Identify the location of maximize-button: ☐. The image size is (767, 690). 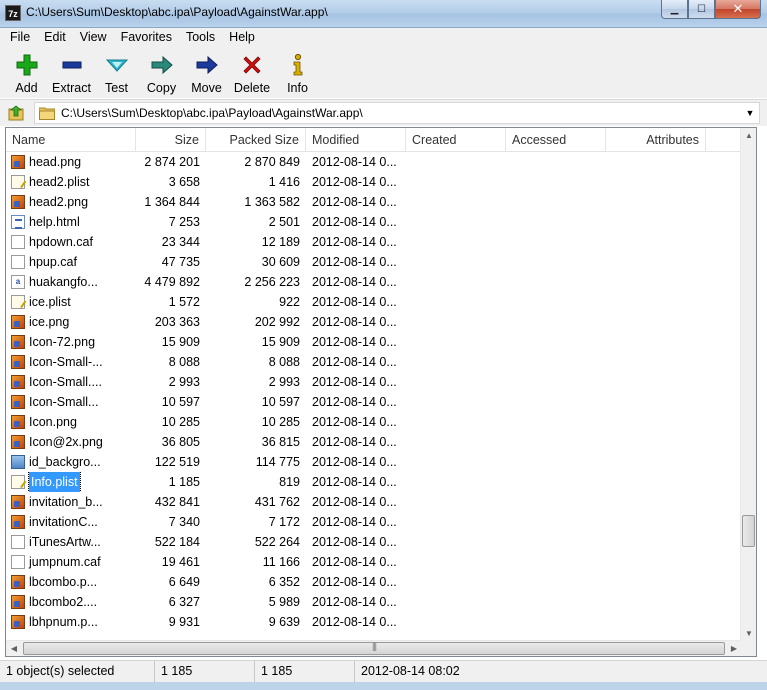
(701, 9).